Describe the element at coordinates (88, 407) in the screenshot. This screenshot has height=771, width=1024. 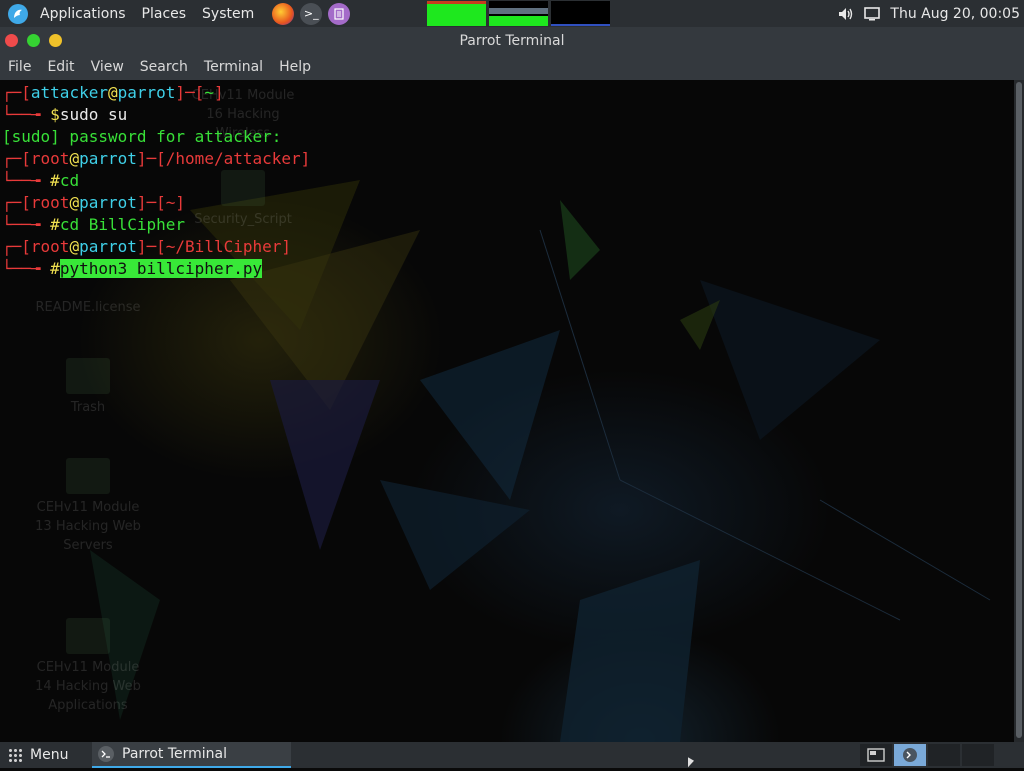
I see `desktop-icon-label: Trash` at that location.